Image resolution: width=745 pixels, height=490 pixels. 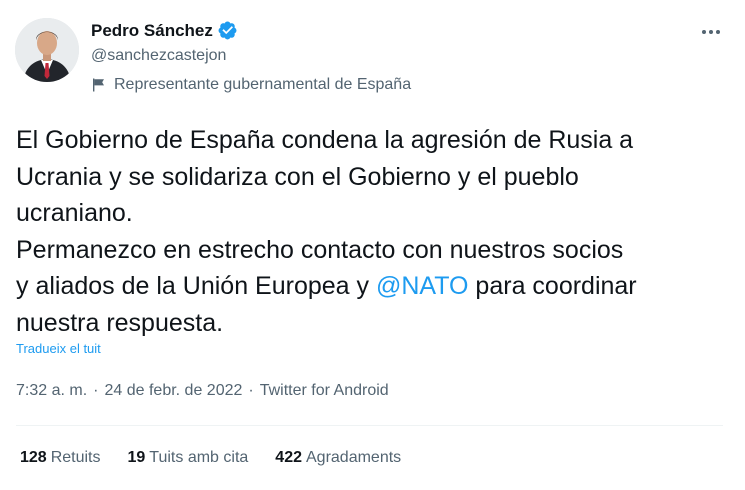 I want to click on likes-stat: 422 Agradaments, so click(x=338, y=458).